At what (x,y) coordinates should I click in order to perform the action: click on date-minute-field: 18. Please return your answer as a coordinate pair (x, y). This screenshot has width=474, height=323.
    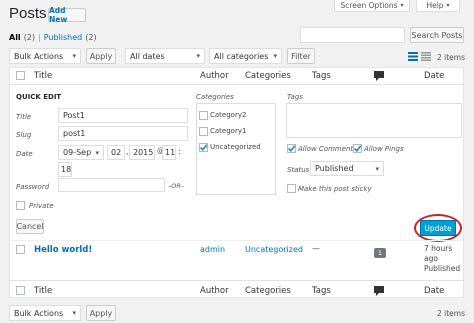
    Looking at the image, I should click on (65, 169).